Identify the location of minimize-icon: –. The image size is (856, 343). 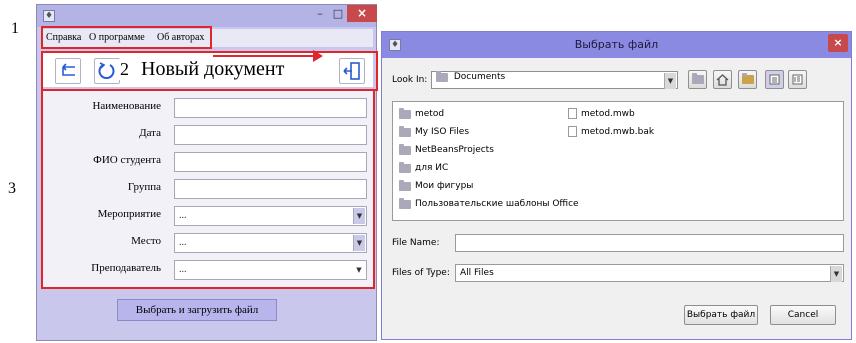
(320, 14).